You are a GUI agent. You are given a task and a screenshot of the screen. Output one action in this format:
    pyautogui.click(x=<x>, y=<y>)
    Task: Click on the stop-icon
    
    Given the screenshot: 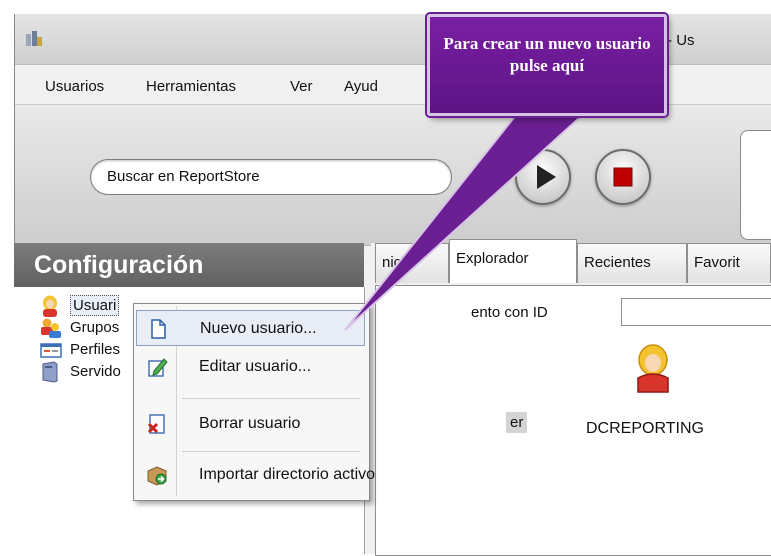 What is the action you would take?
    pyautogui.click(x=623, y=177)
    